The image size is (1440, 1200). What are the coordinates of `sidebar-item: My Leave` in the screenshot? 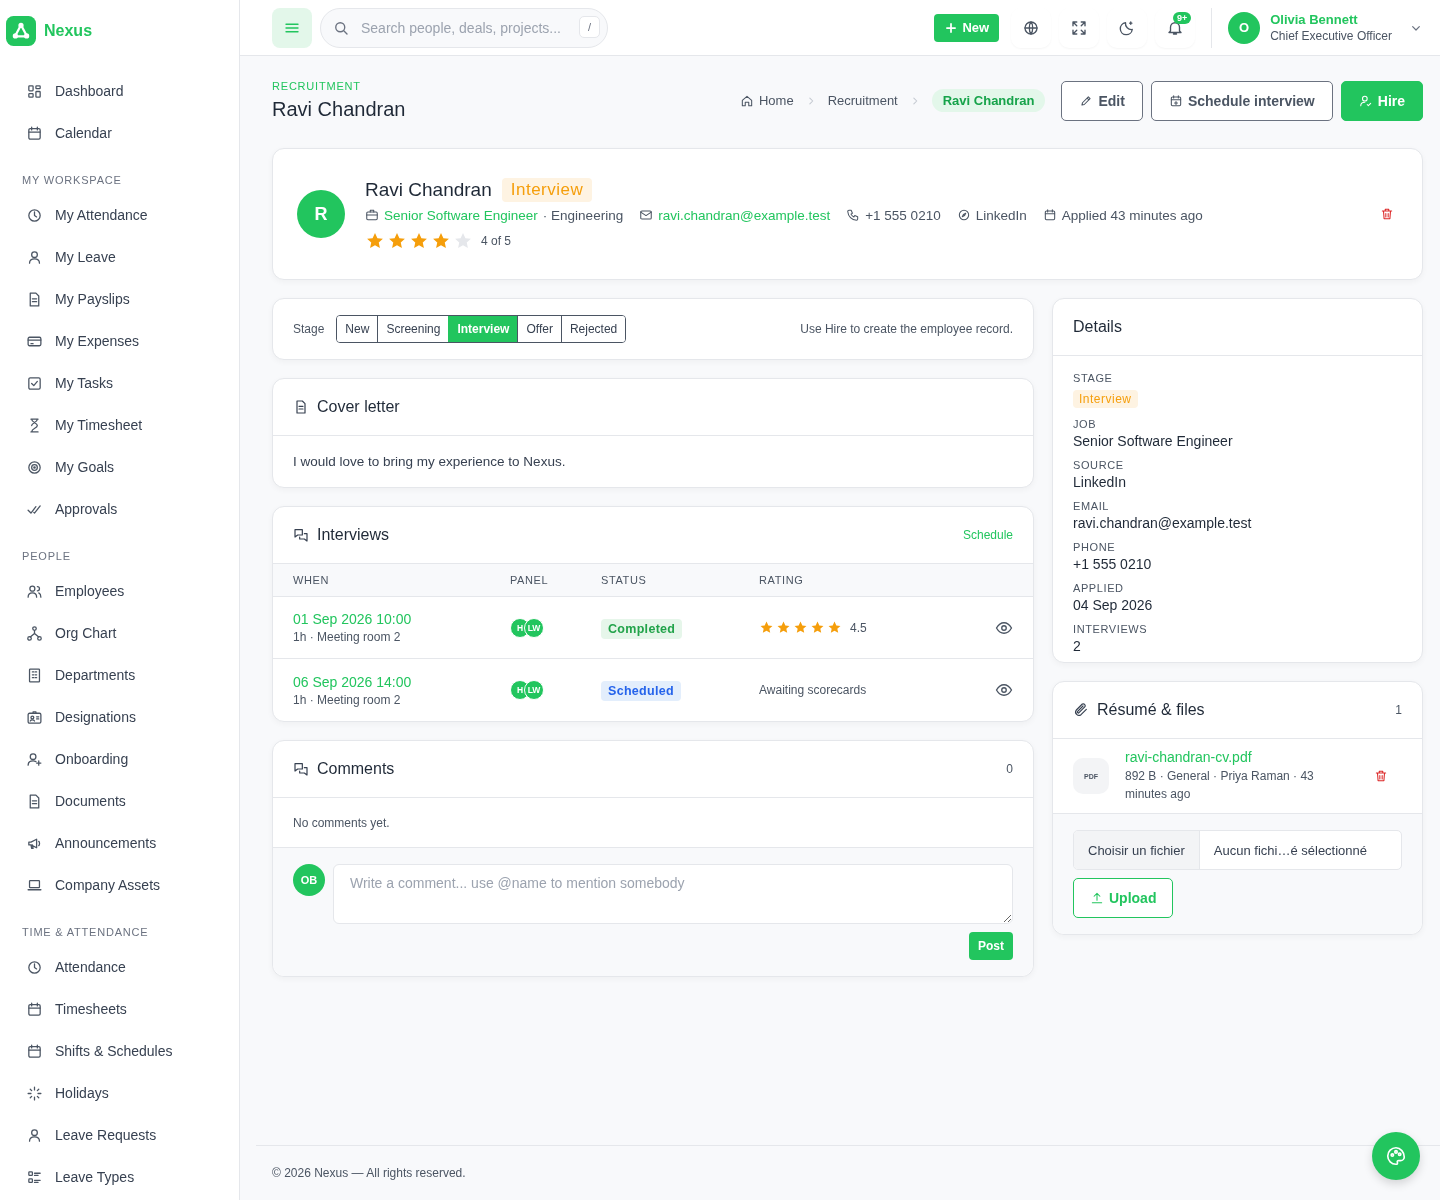 It's located at (119, 257).